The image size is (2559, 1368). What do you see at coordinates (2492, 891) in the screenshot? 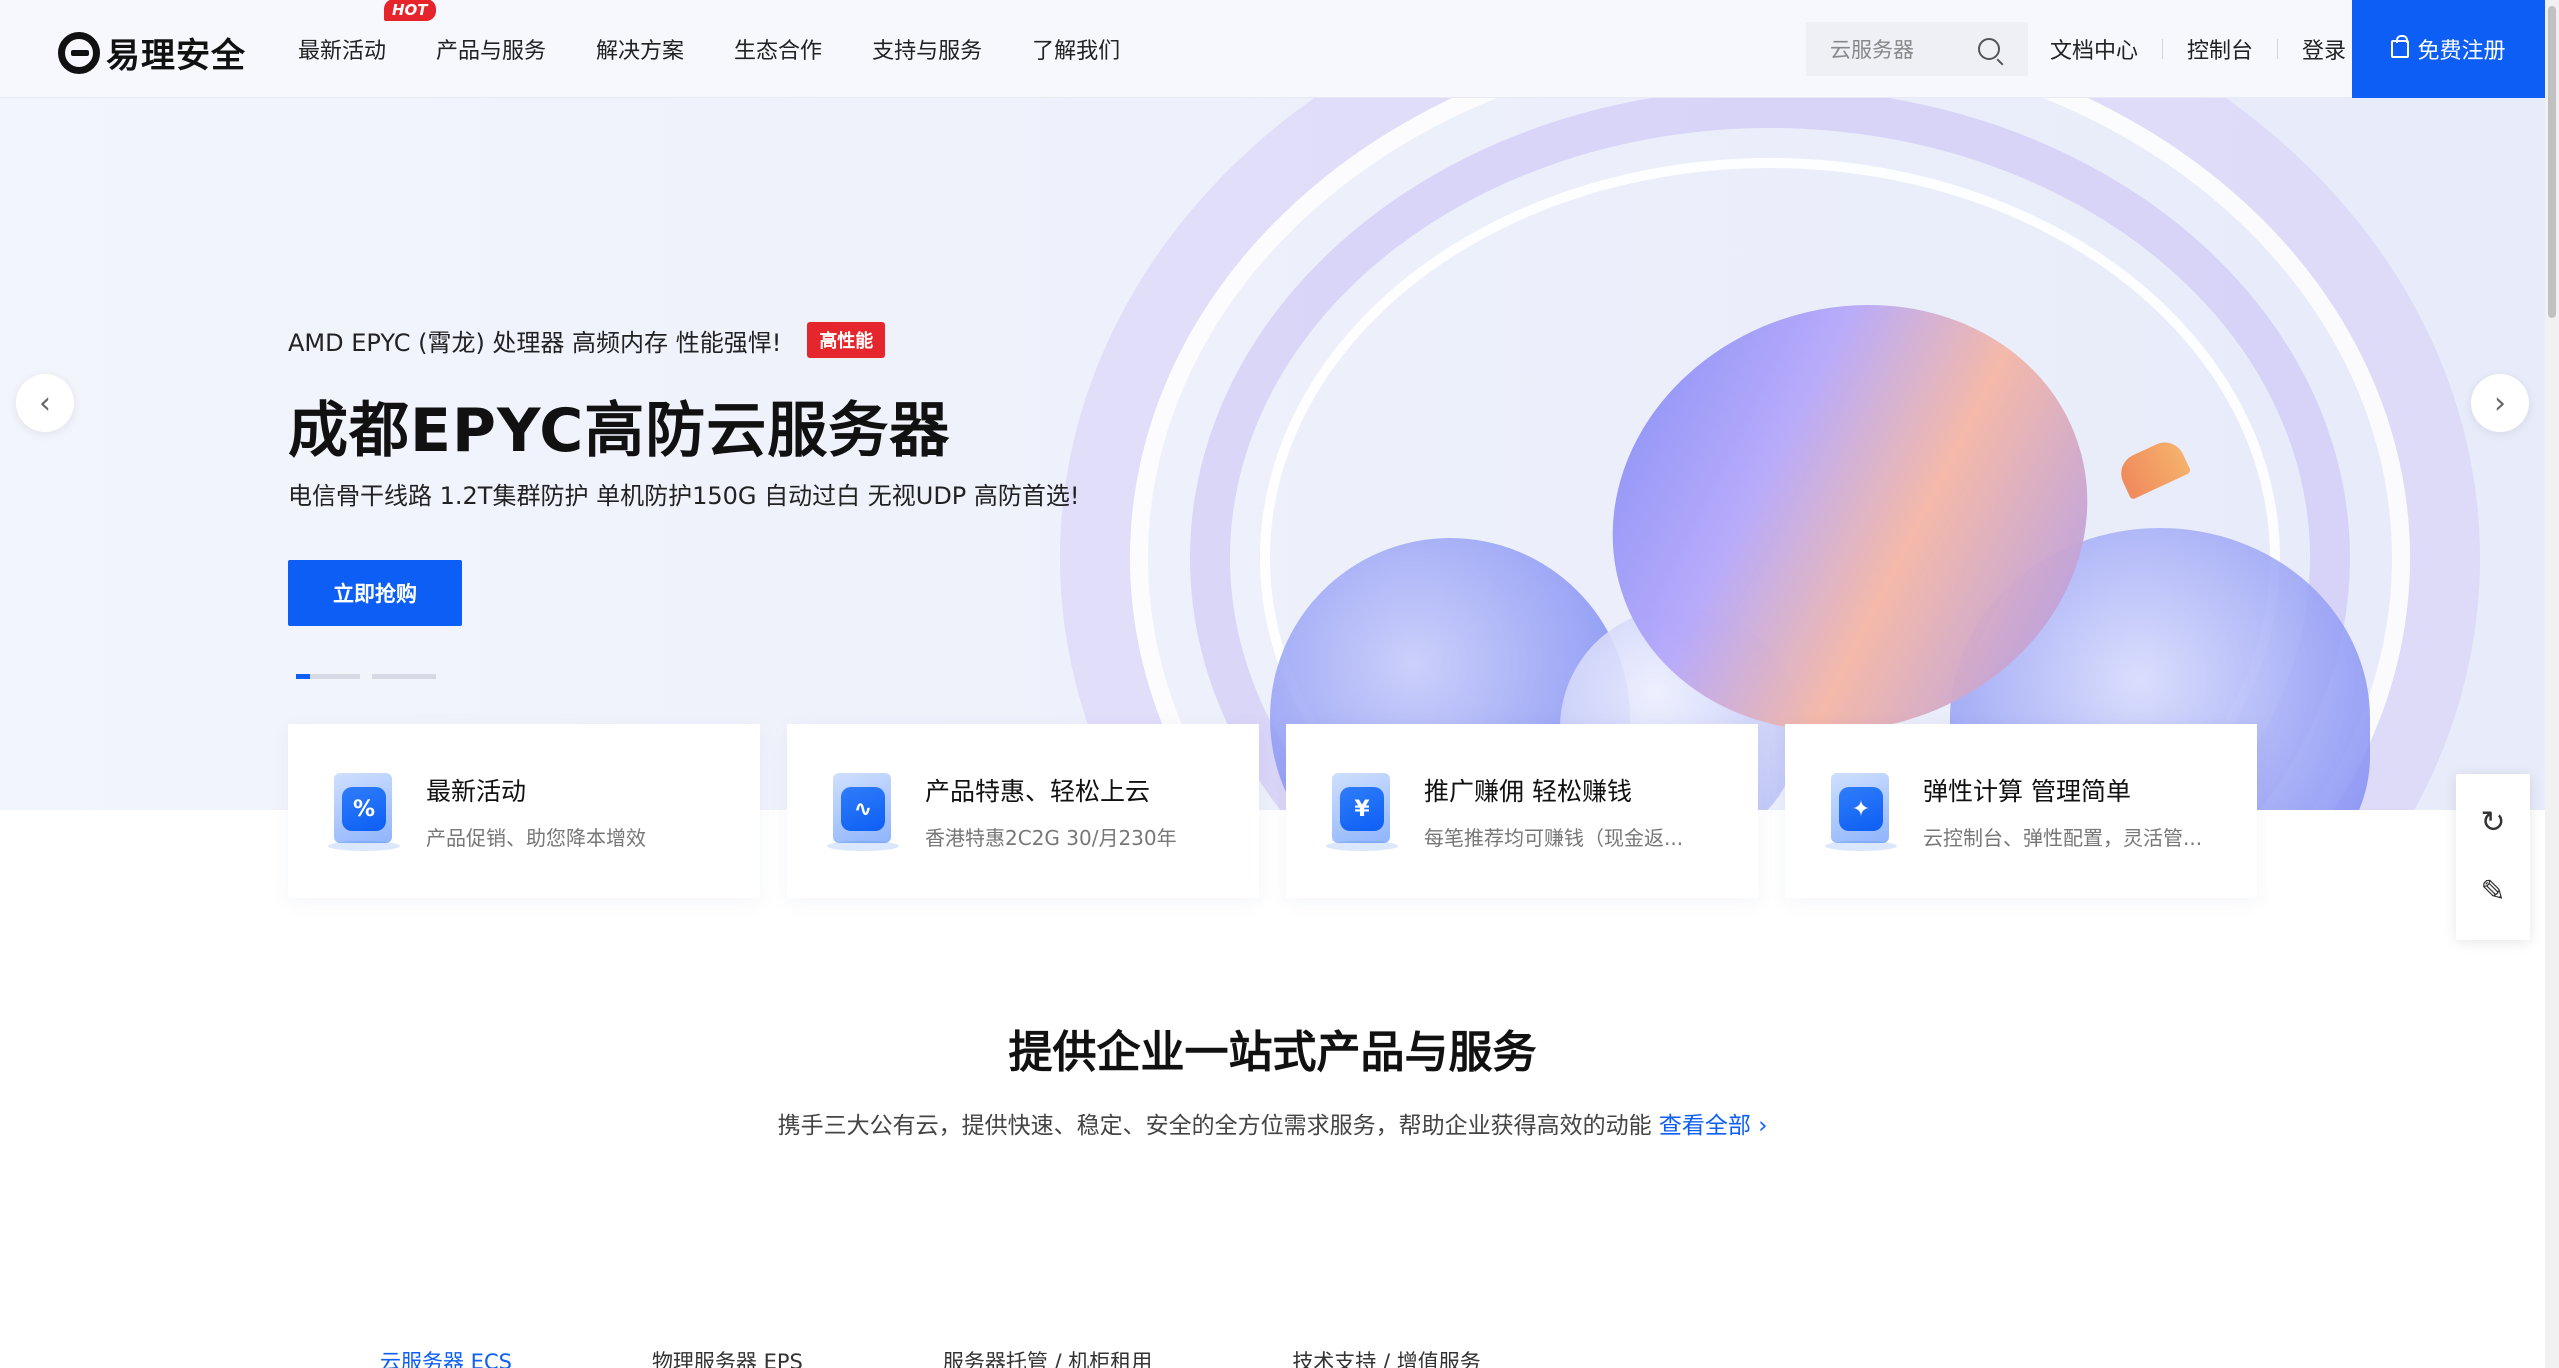
I see `feedback-edit-icon: ✎` at bounding box center [2492, 891].